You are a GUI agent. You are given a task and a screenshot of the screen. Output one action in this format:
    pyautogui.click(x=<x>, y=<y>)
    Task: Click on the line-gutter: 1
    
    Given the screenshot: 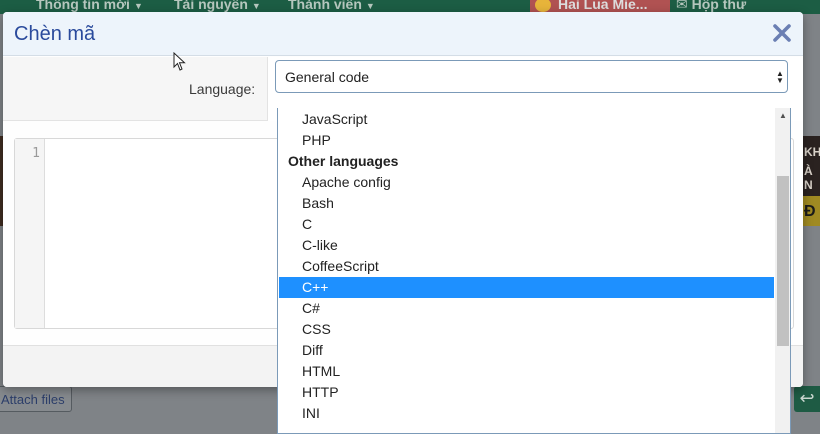 What is the action you would take?
    pyautogui.click(x=30, y=233)
    